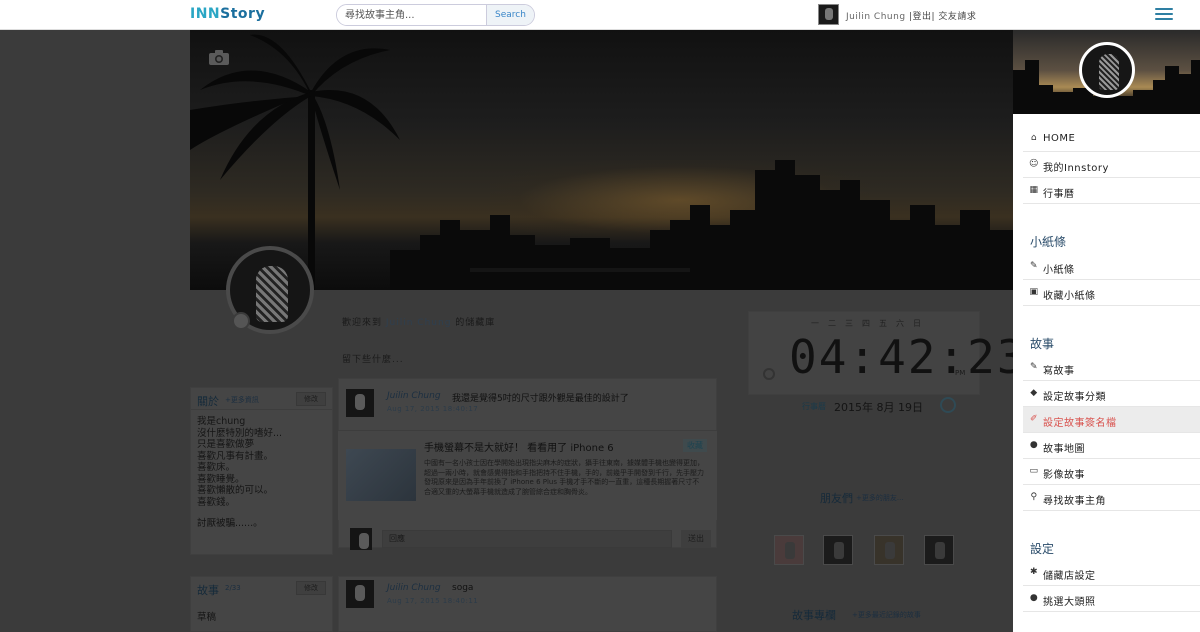 The image size is (1200, 632). Describe the element at coordinates (1059, 194) in the screenshot. I see `nav-label: 行事曆` at that location.